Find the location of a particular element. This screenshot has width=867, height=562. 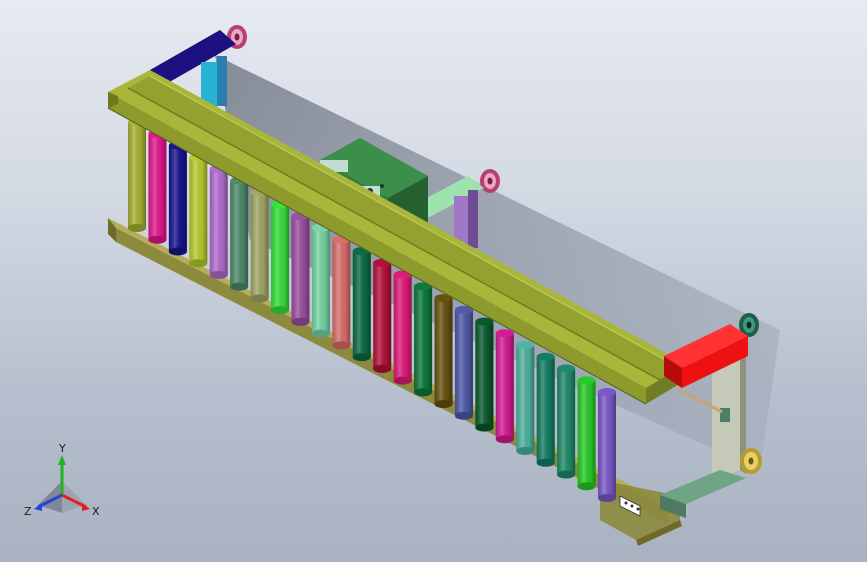

far-pulley-middle is located at coordinates (490, 181).